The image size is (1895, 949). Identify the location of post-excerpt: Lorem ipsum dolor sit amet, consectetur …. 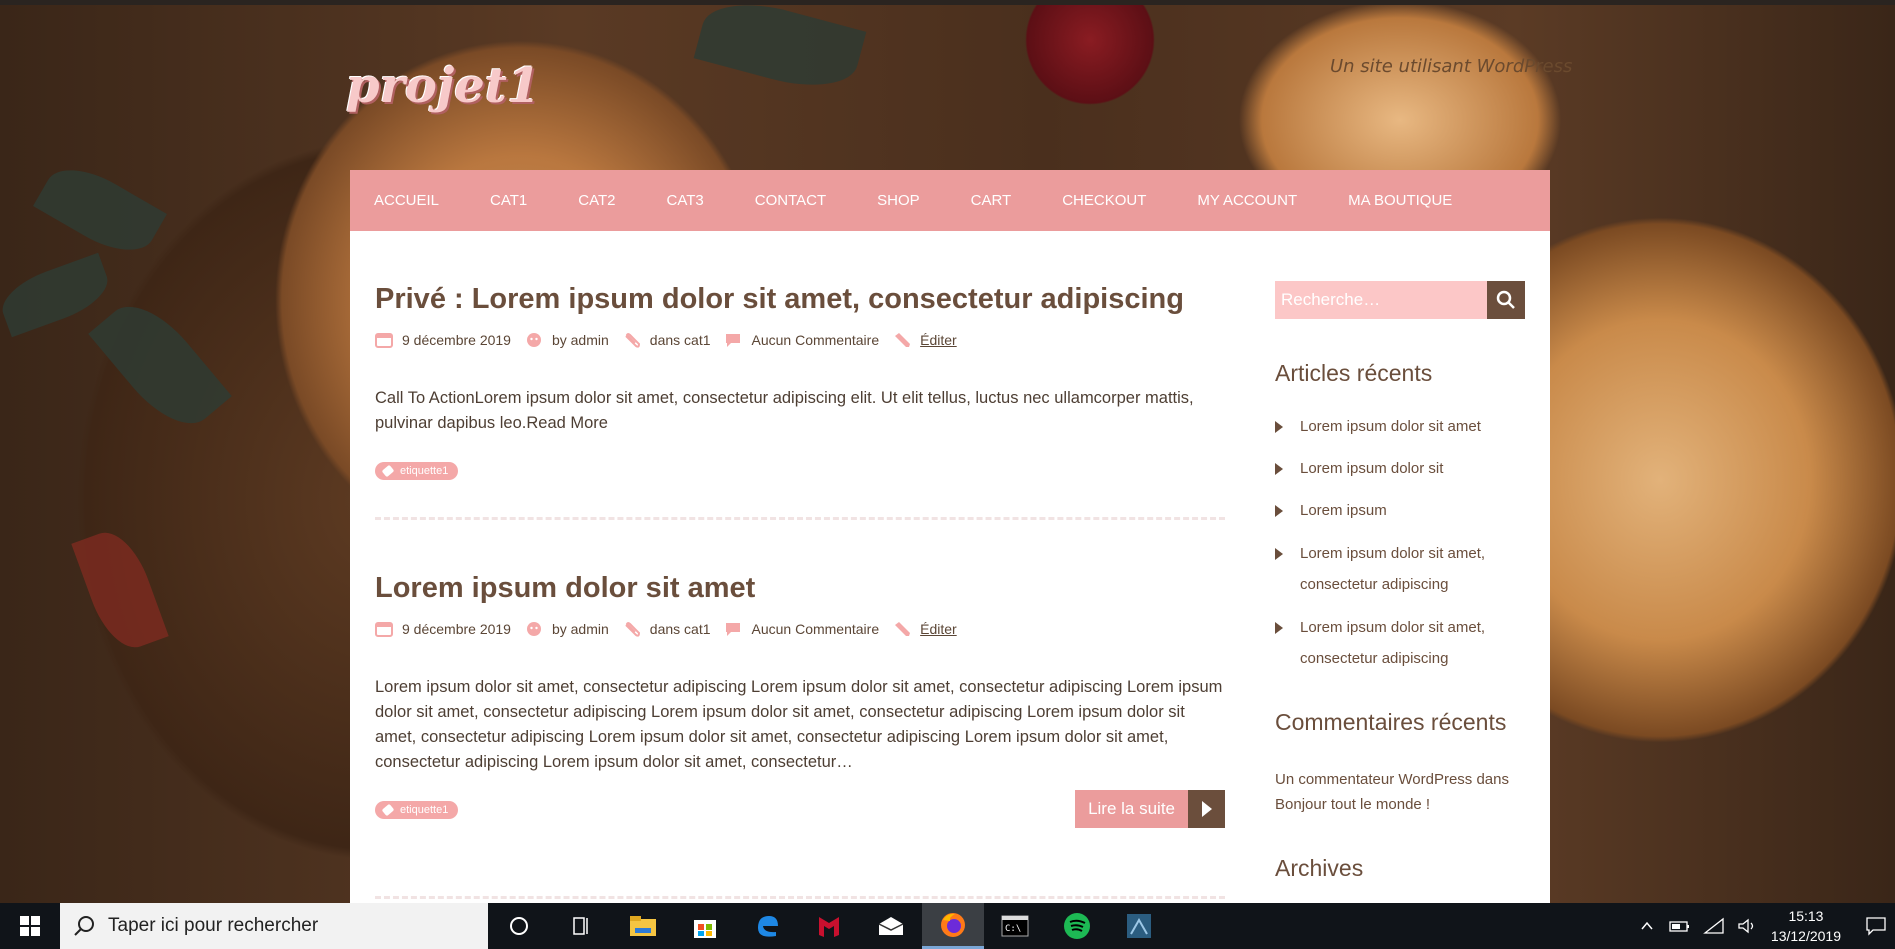
(799, 724).